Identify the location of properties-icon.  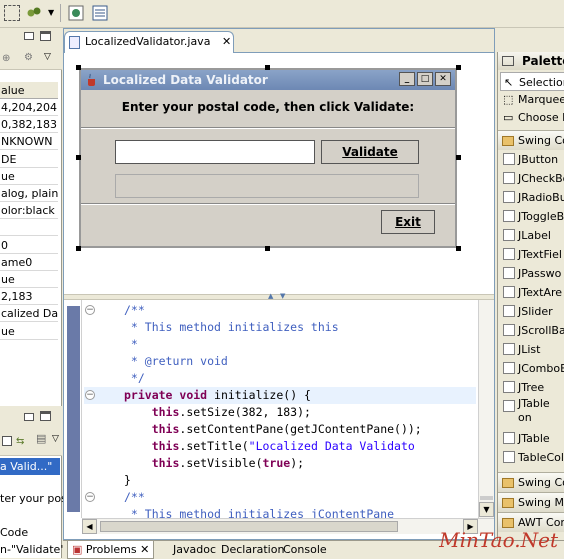
(100, 13).